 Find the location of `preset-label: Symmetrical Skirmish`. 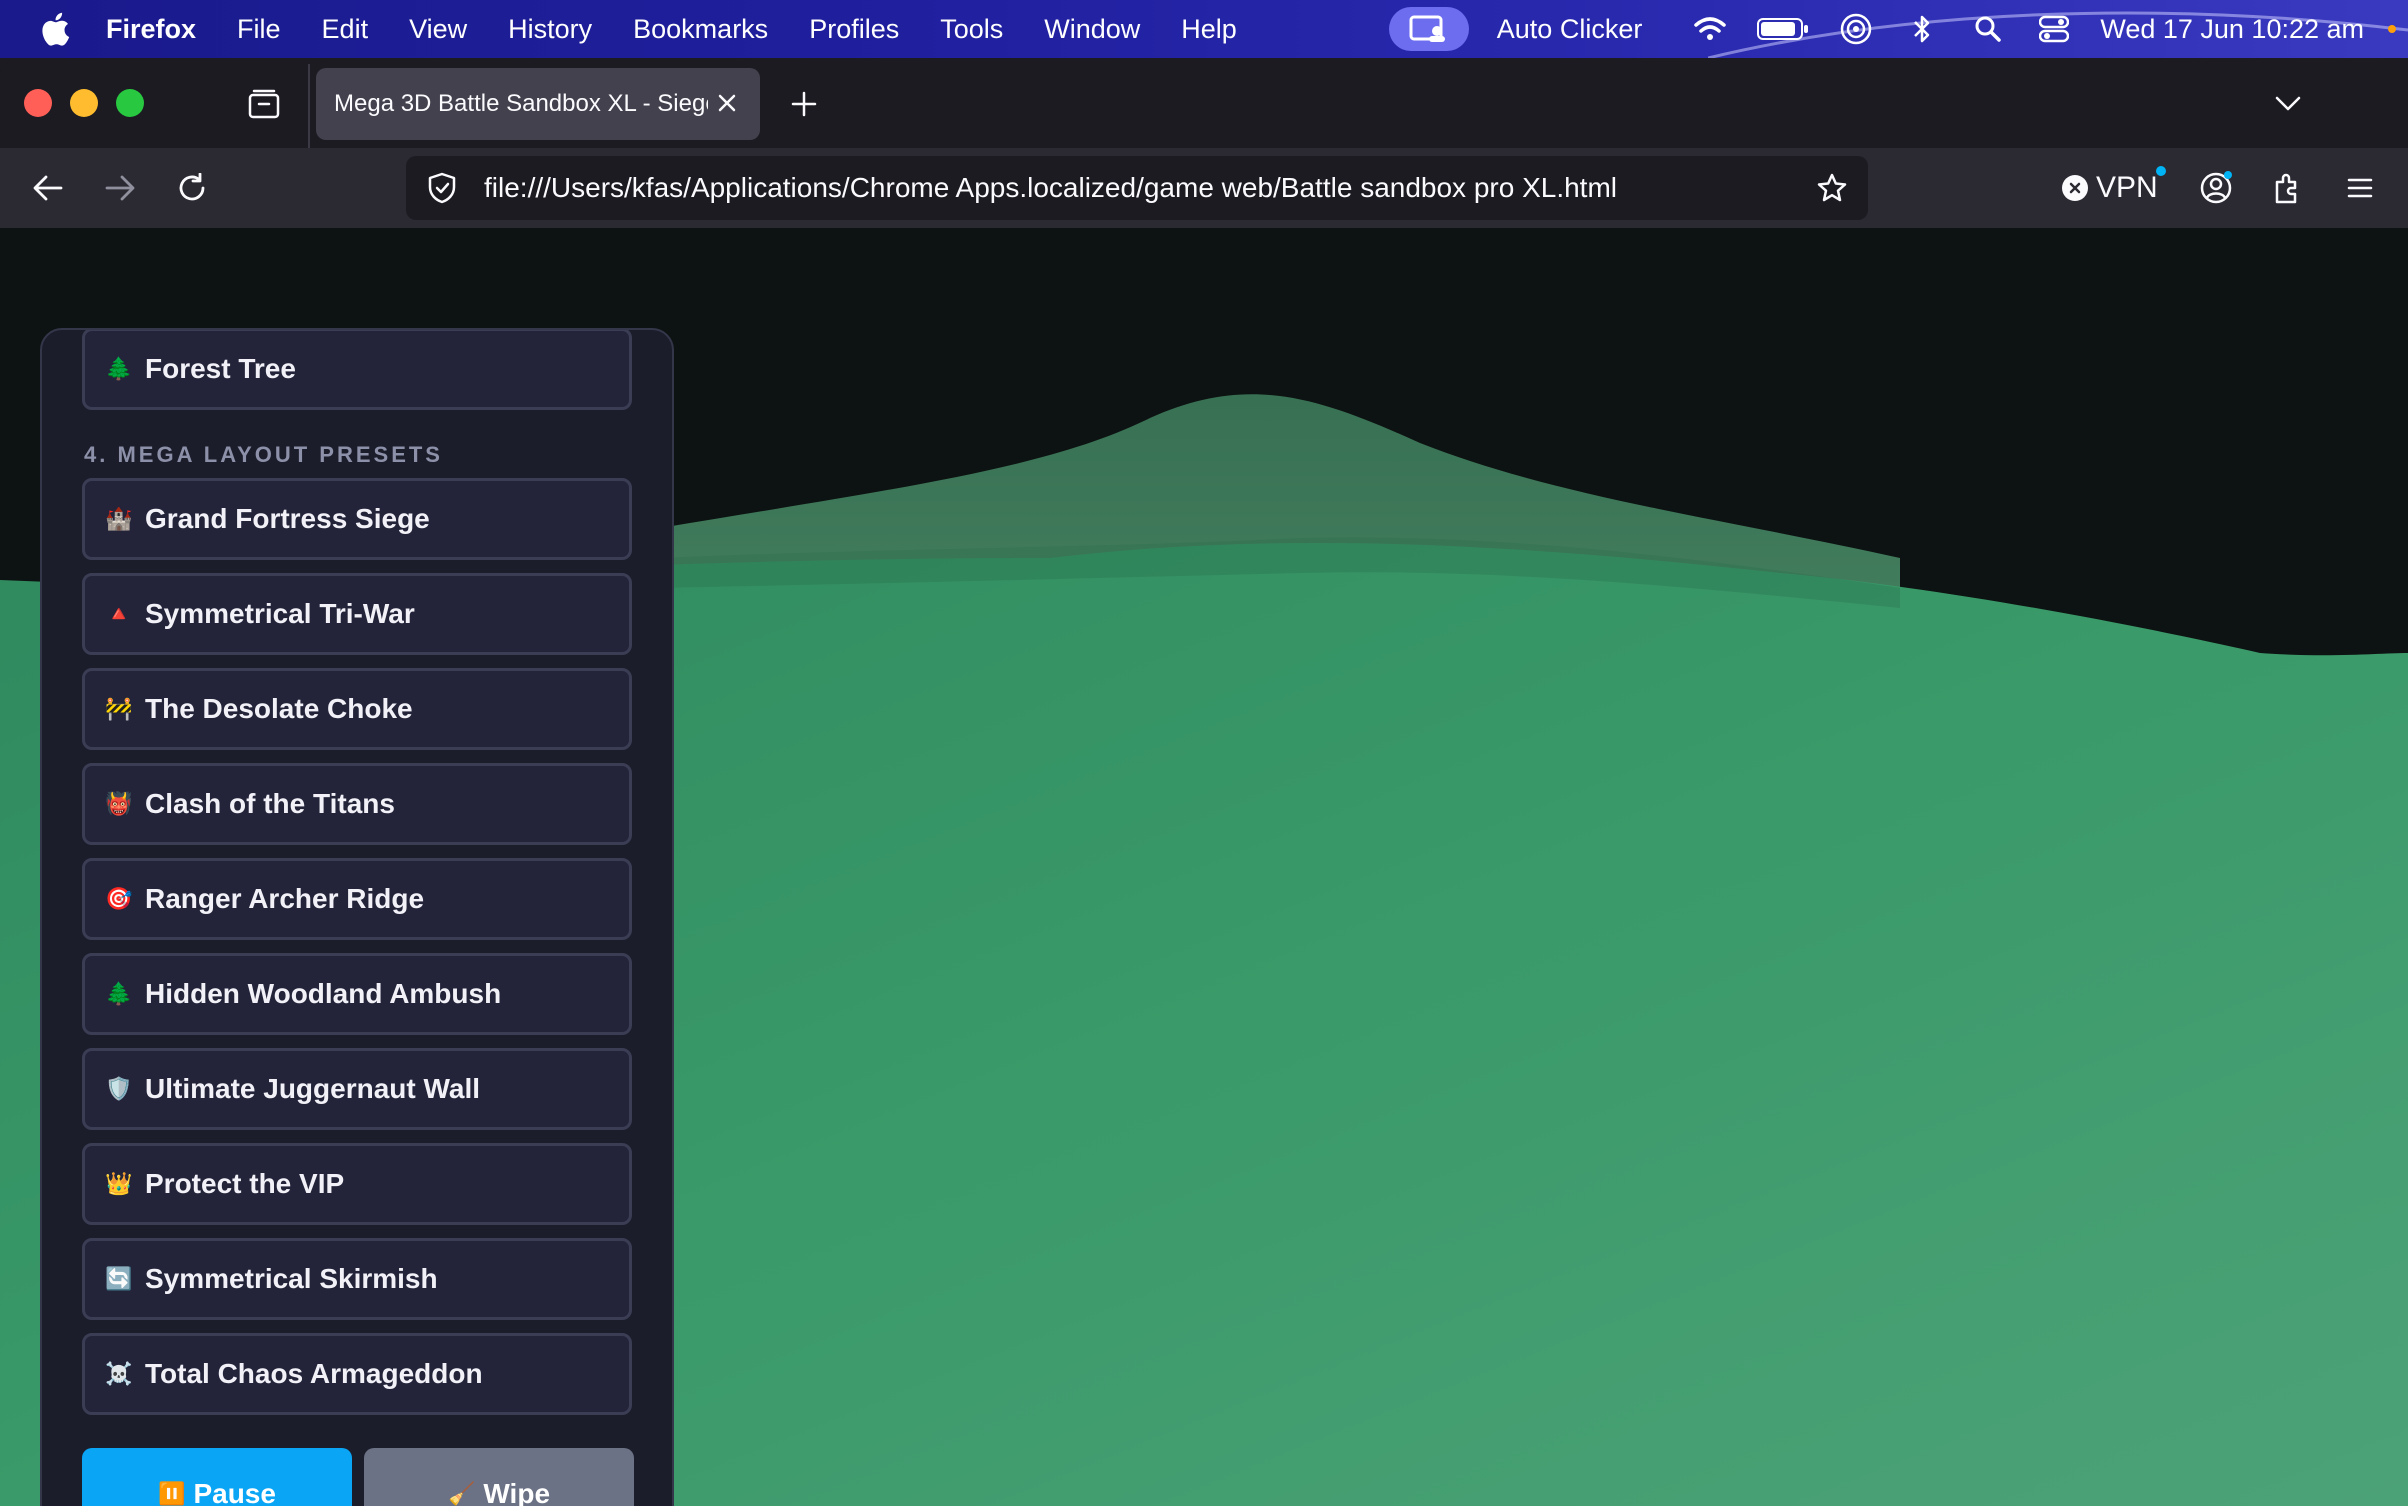

preset-label: Symmetrical Skirmish is located at coordinates (291, 1278).